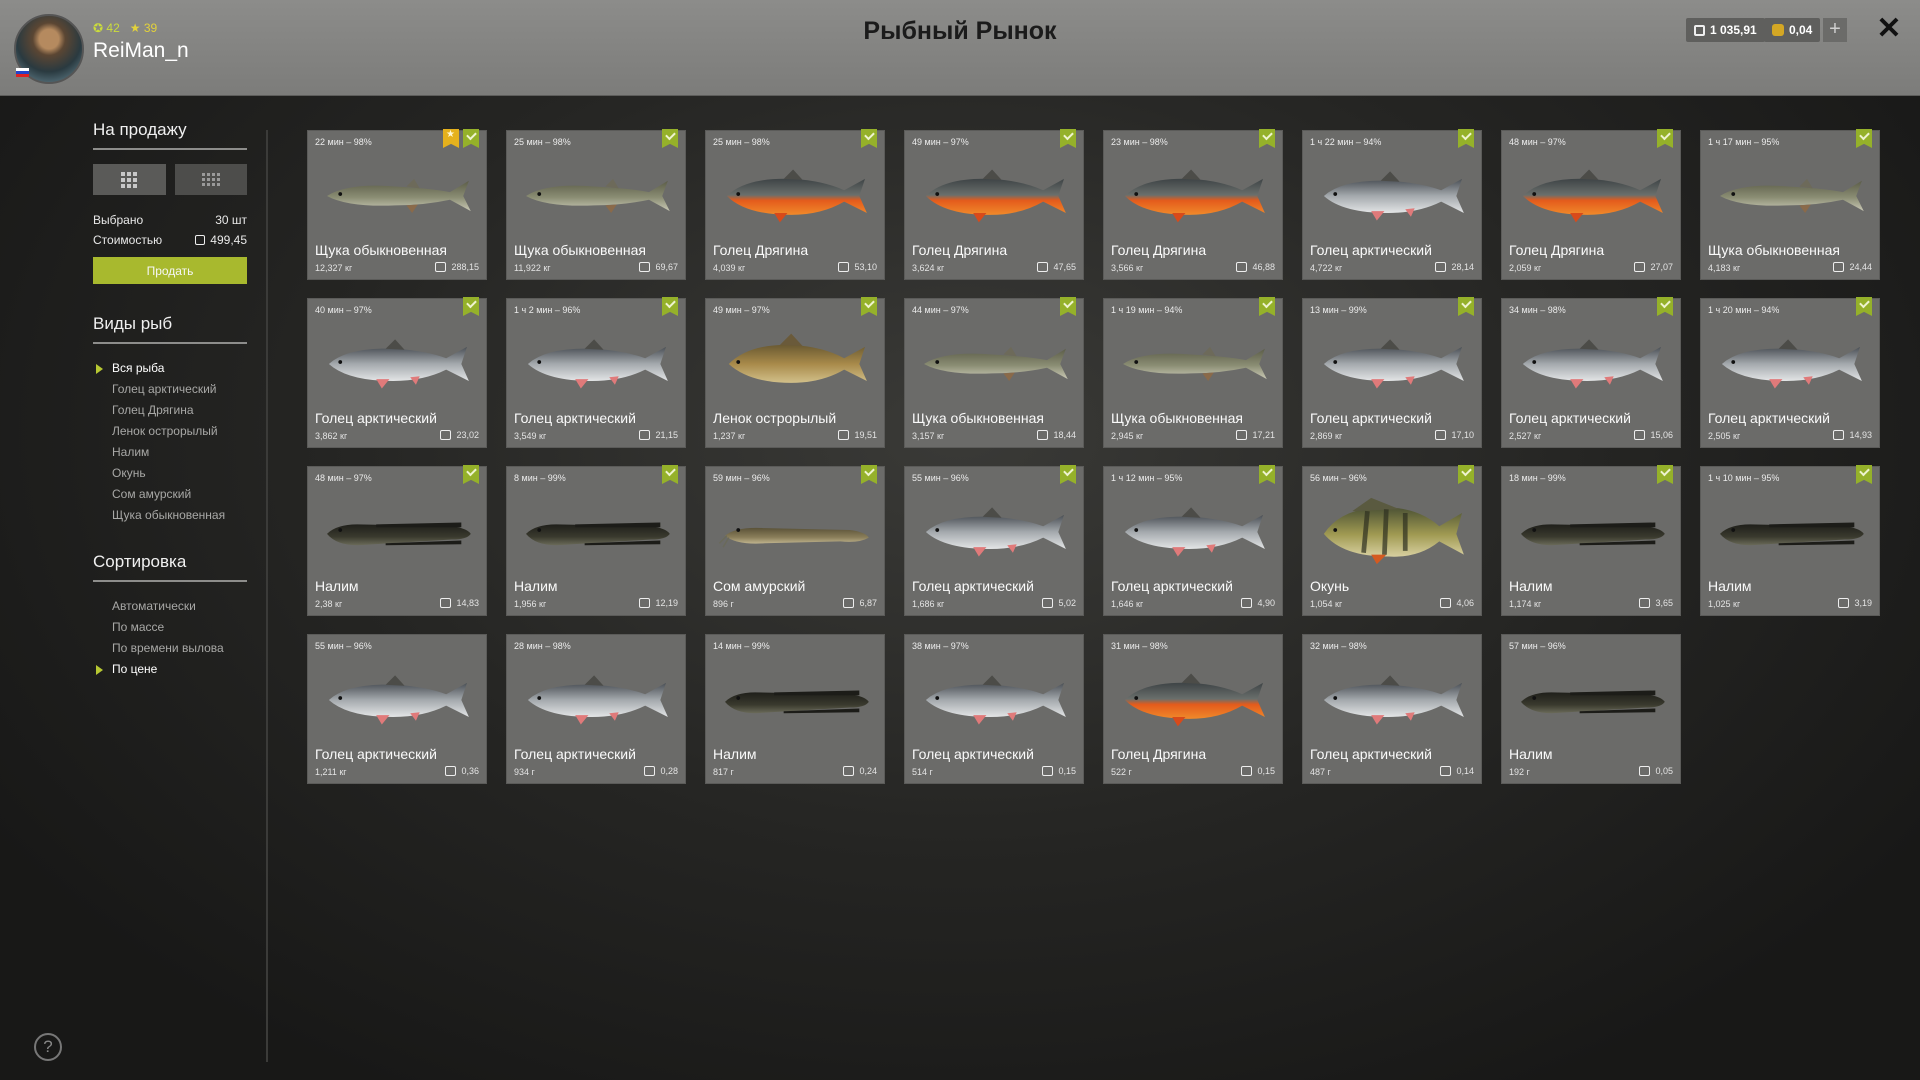 Image resolution: width=1920 pixels, height=1080 pixels. I want to click on sell-button: Продать, so click(170, 270).